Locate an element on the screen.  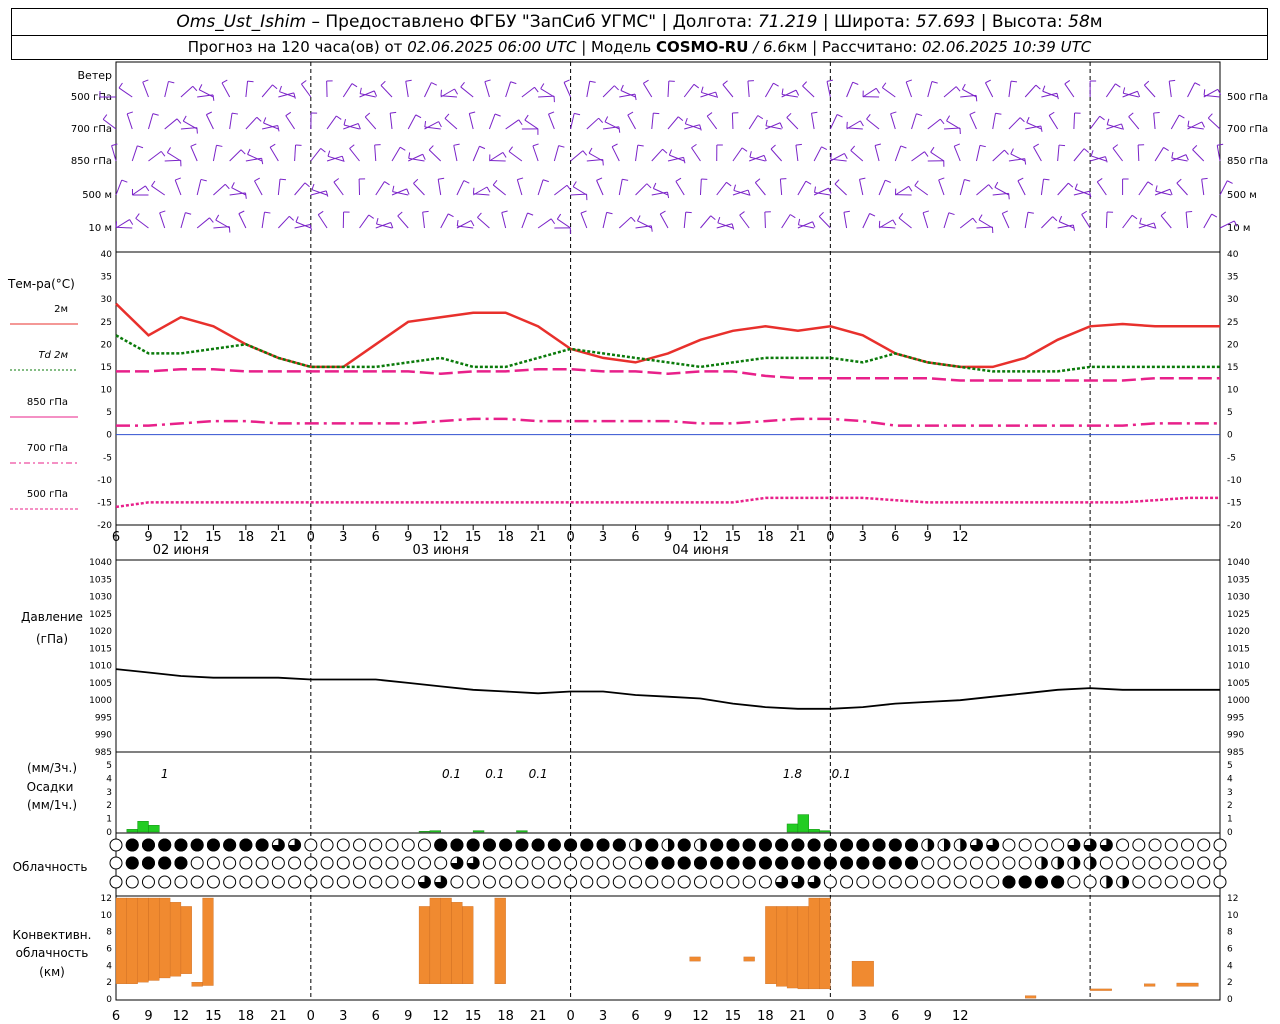
conv-y-tick-right: 4 is located at coordinates (1230, 966).